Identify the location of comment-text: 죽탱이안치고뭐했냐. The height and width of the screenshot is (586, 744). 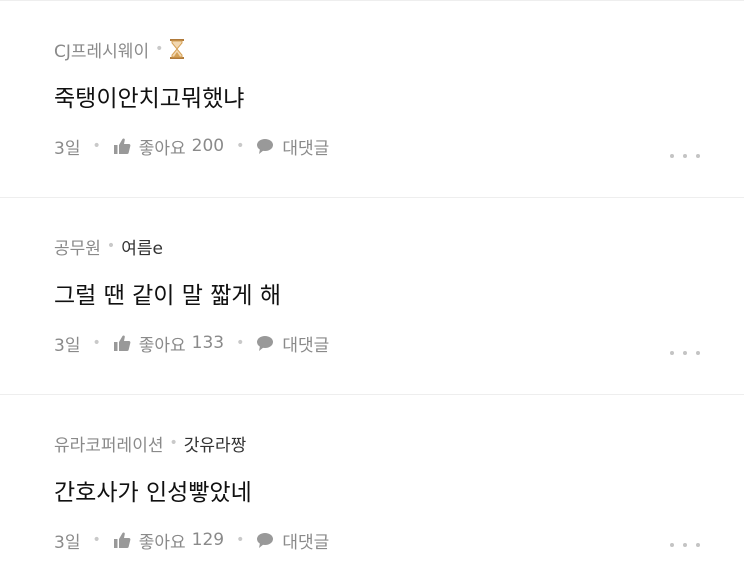
(149, 99).